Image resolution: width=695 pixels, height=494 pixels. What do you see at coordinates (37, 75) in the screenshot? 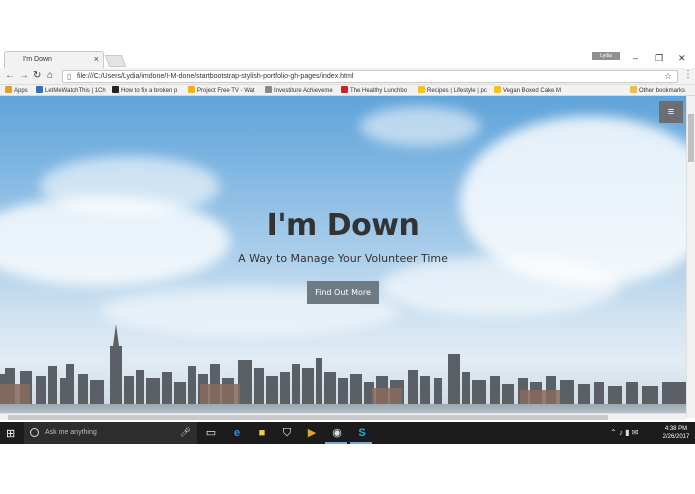
I see `reload-icon: ↻` at bounding box center [37, 75].